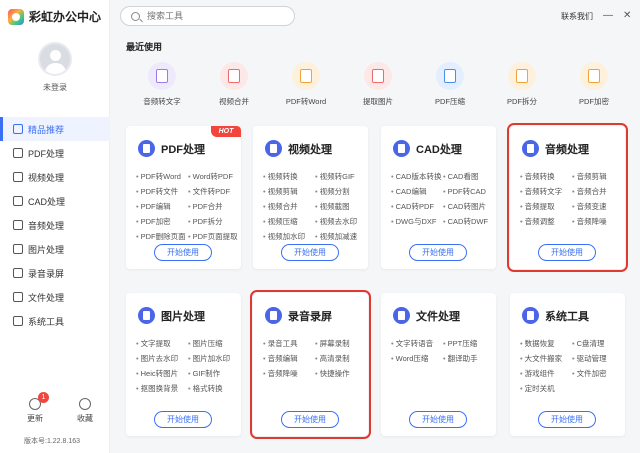  What do you see at coordinates (608, 15) in the screenshot?
I see `minimize-button: —` at bounding box center [608, 15].